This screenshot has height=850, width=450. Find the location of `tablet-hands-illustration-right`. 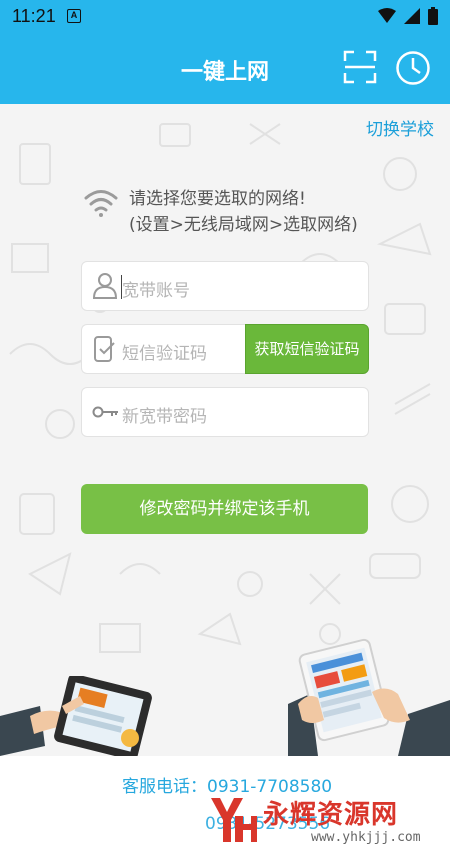

tablet-hands-illustration-right is located at coordinates (369, 697).